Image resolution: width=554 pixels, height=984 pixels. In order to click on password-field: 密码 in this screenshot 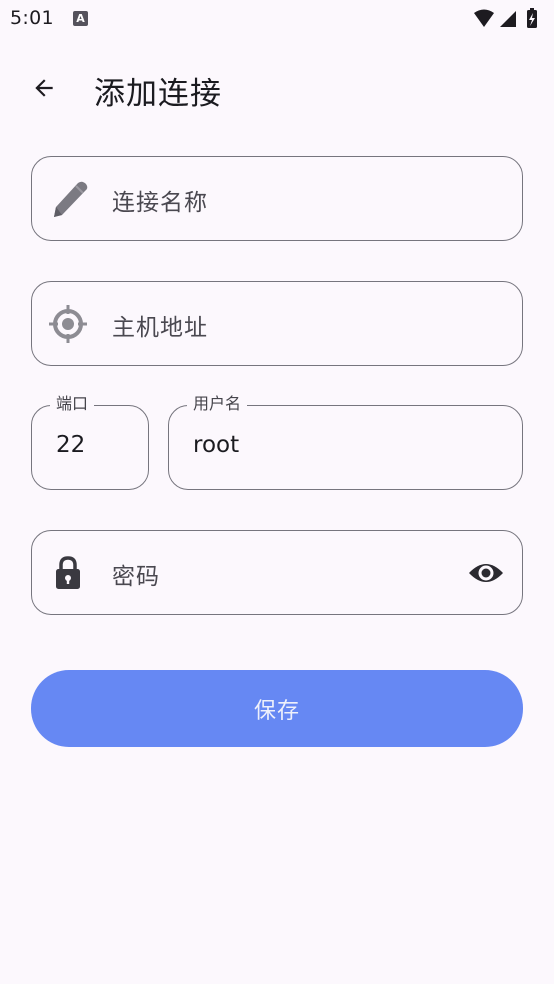, I will do `click(277, 572)`.